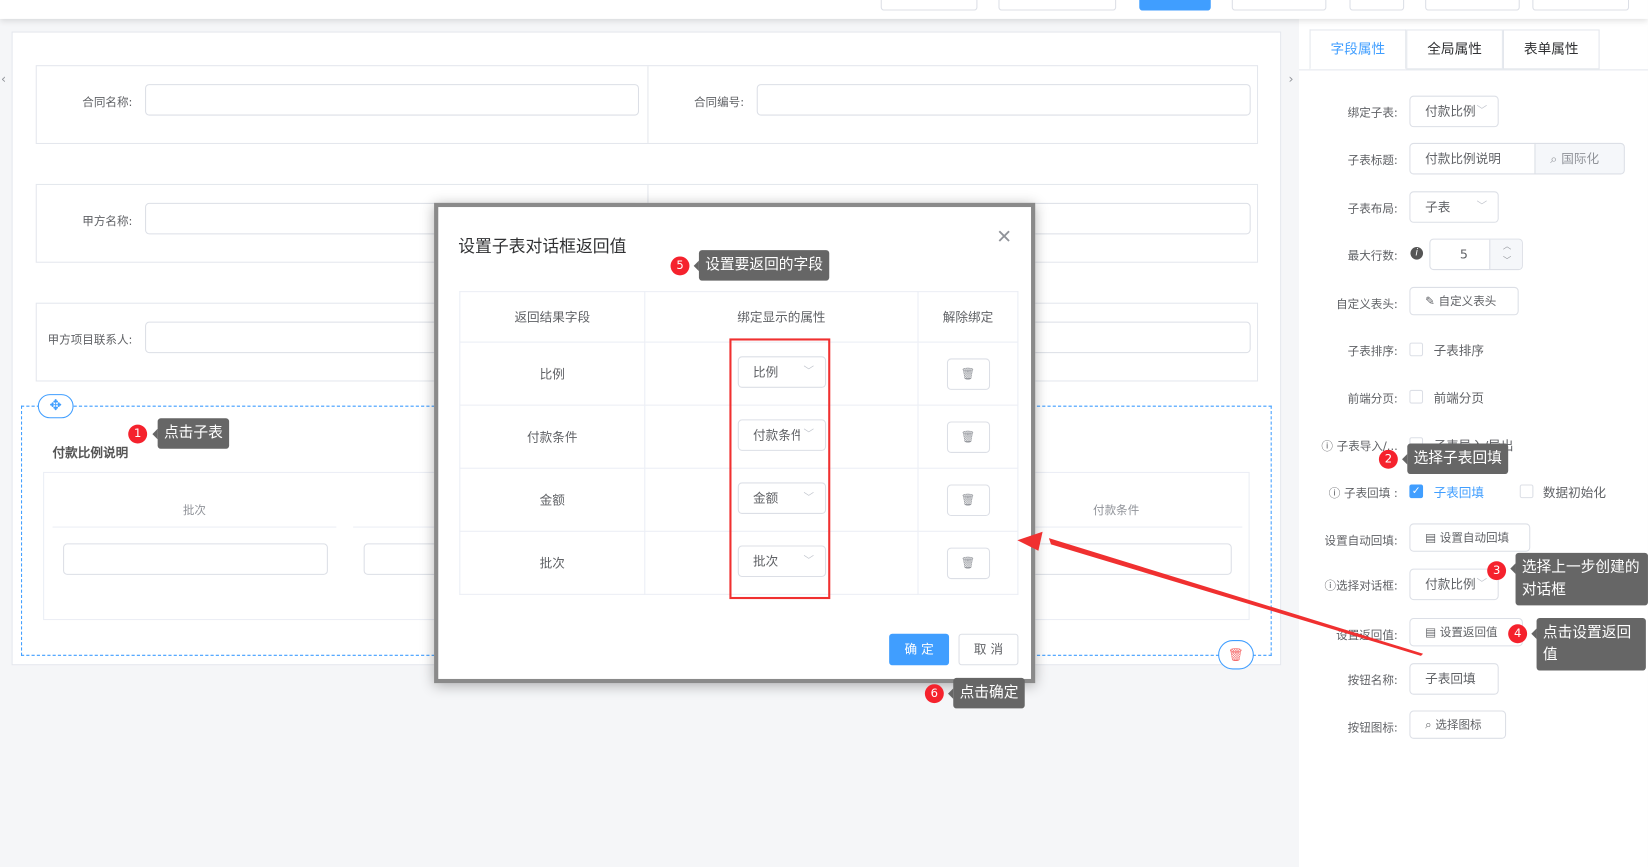 Image resolution: width=1648 pixels, height=867 pixels. Describe the element at coordinates (138, 434) in the screenshot. I see `annotation-number: 1` at that location.